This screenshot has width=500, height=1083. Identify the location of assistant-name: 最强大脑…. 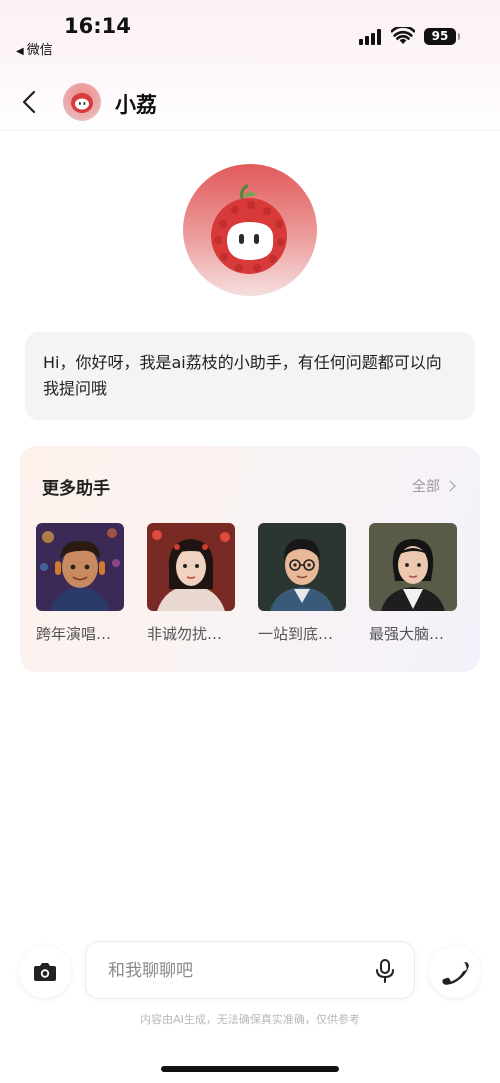
(407, 634).